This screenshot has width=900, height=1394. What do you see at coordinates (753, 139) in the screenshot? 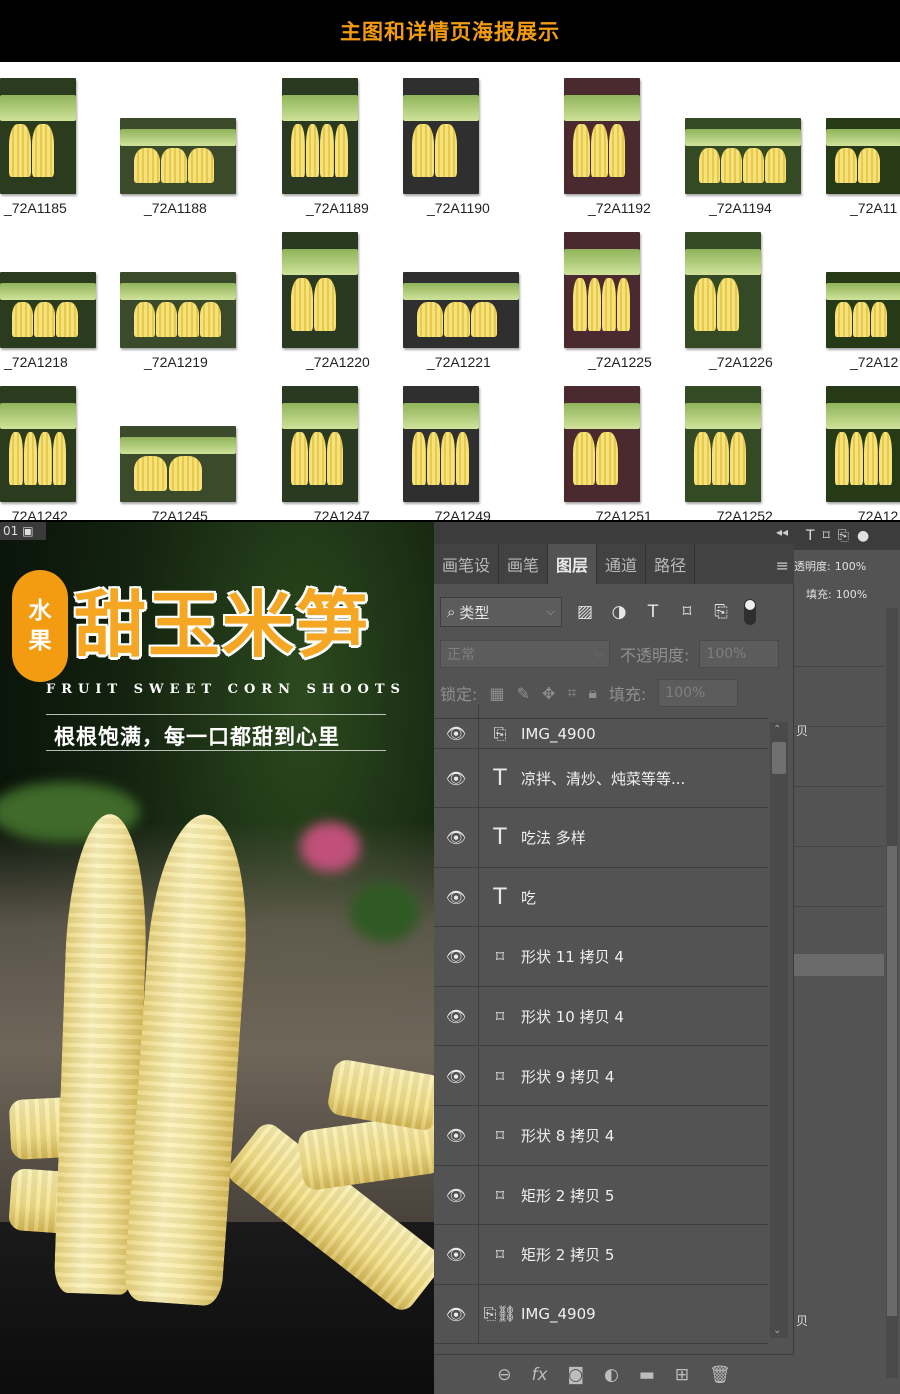
I see `thumbnail-item: _72A1194` at bounding box center [753, 139].